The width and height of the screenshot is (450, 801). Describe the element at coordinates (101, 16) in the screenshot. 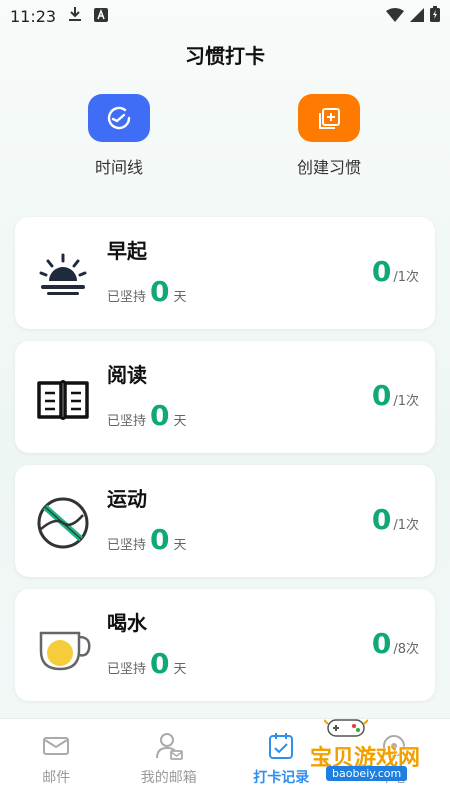

I see `app-a-icon` at that location.